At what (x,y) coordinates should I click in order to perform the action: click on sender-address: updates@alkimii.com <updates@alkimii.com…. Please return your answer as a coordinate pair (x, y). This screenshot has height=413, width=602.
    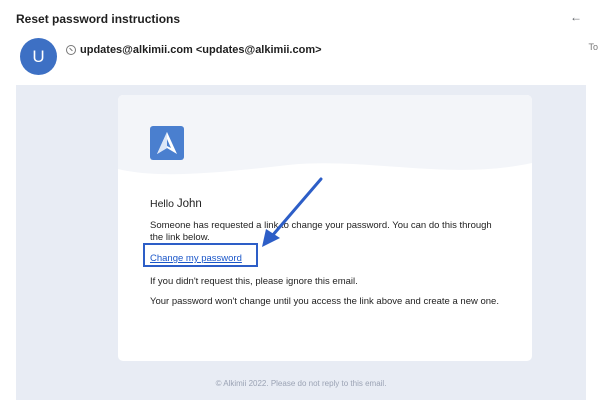
    Looking at the image, I should click on (201, 50).